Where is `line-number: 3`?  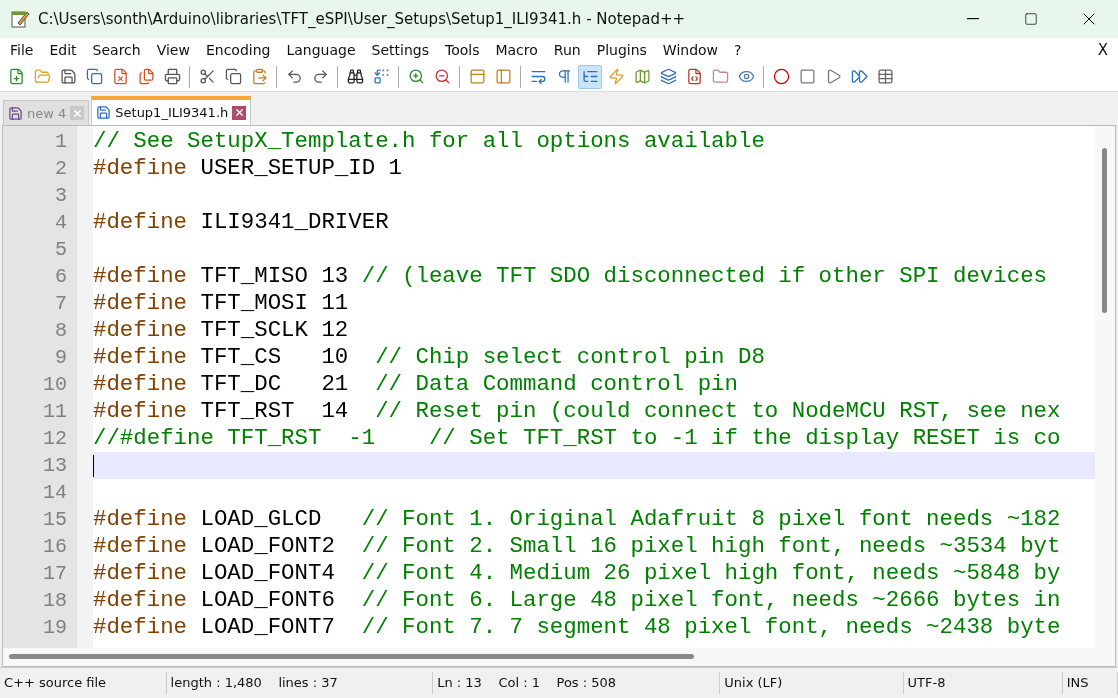
line-number: 3 is located at coordinates (61, 196).